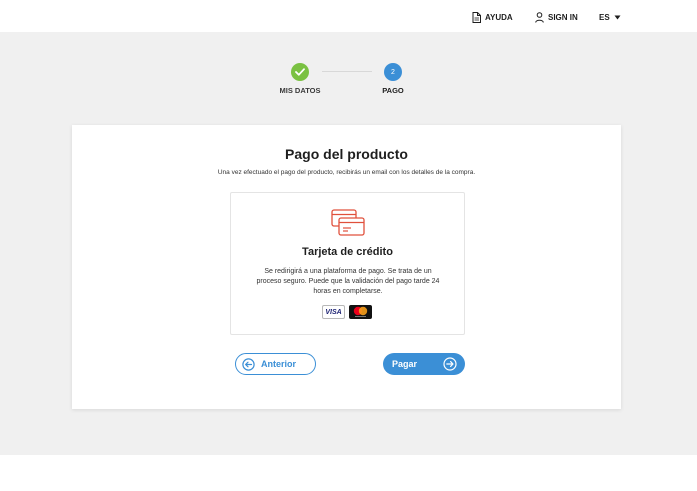 The height and width of the screenshot is (491, 697). Describe the element at coordinates (300, 90) in the screenshot. I see `step-label-mis-datos: MIS DATOS` at that location.